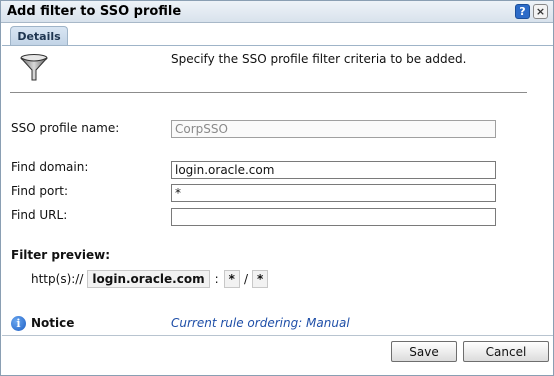 This screenshot has height=376, width=554. I want to click on find-domain-label: Find domain:, so click(50, 167).